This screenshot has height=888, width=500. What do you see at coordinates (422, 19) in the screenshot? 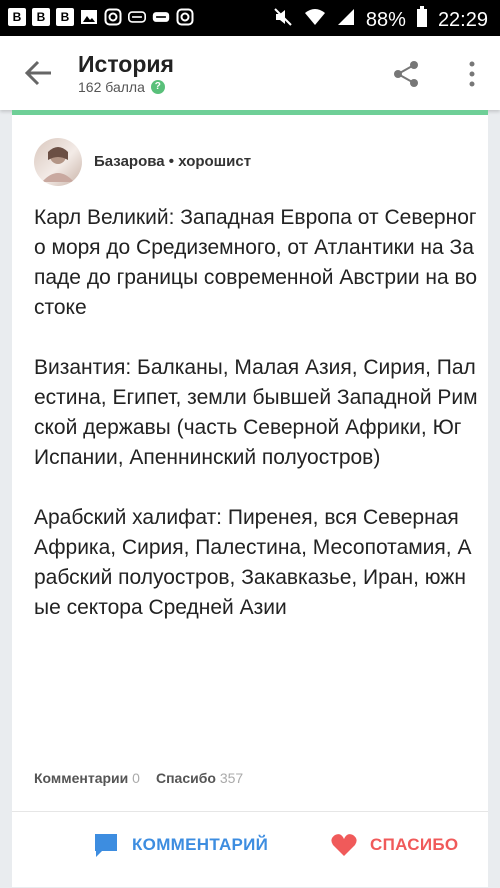
I see `battery-icon` at bounding box center [422, 19].